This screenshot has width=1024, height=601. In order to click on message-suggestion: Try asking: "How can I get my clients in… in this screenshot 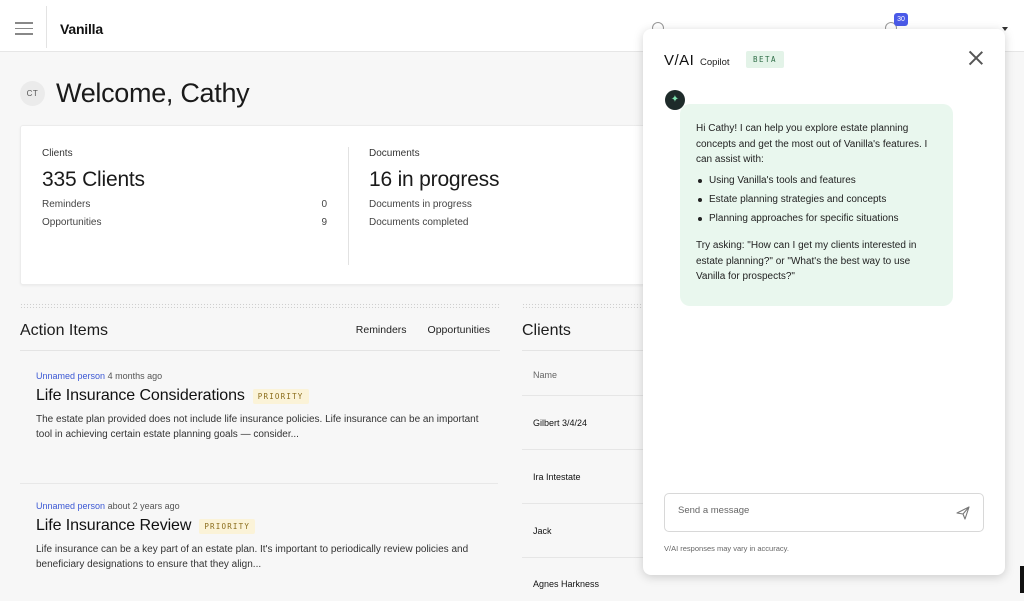, I will do `click(806, 261)`.